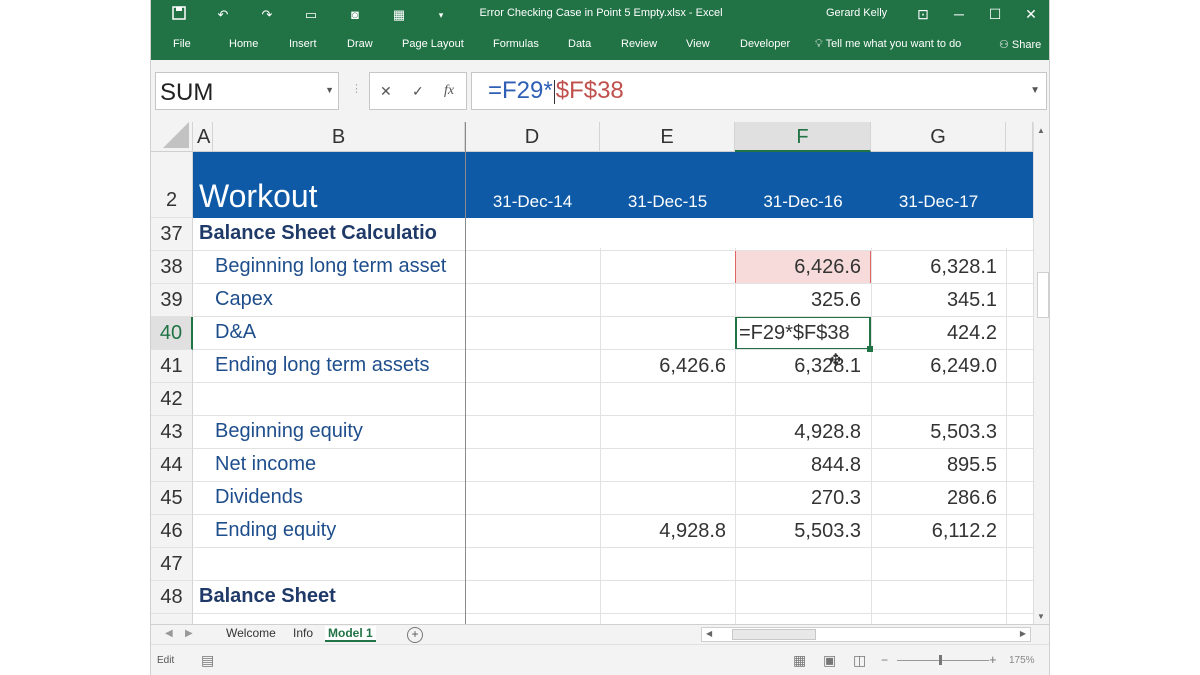 The image size is (1200, 675). Describe the element at coordinates (1020, 44) in the screenshot. I see `share-button: ⚇ Share` at that location.